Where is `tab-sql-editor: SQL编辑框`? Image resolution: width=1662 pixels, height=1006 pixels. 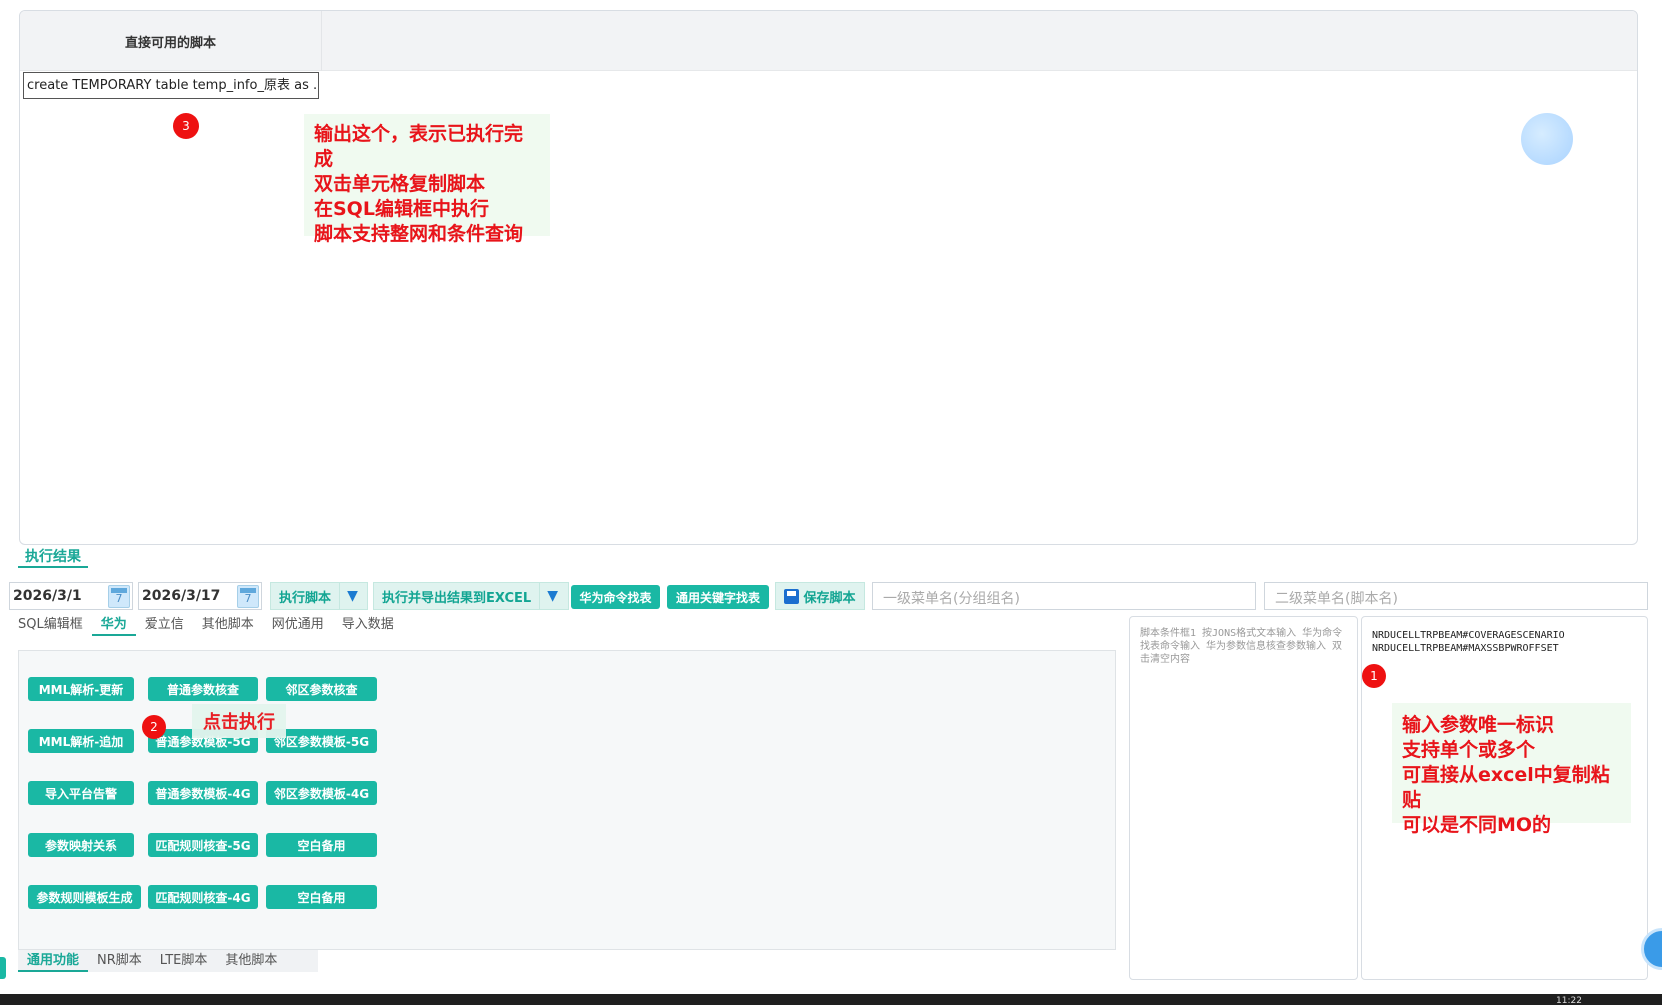
tab-sql-editor: SQL编辑框 is located at coordinates (50, 625).